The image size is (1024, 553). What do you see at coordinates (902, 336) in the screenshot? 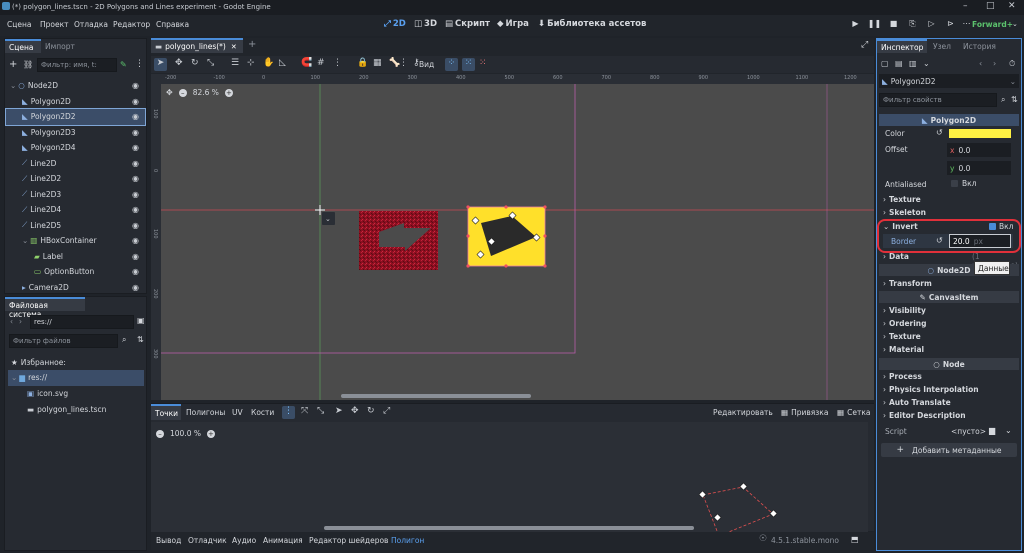
I see `group-texture-ci: › Texture` at bounding box center [902, 336].